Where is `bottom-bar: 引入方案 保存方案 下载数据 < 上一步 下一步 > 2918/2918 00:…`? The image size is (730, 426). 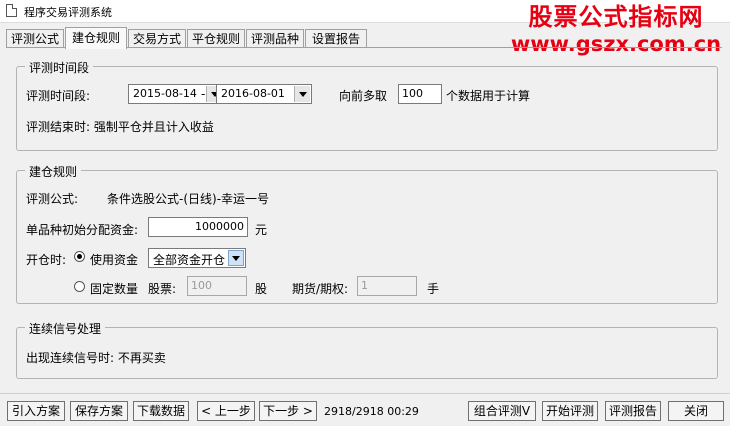
bottom-bar: 引入方案 保存方案 下载数据 < 上一步 下一步 > 2918/2918 00:… is located at coordinates (365, 409).